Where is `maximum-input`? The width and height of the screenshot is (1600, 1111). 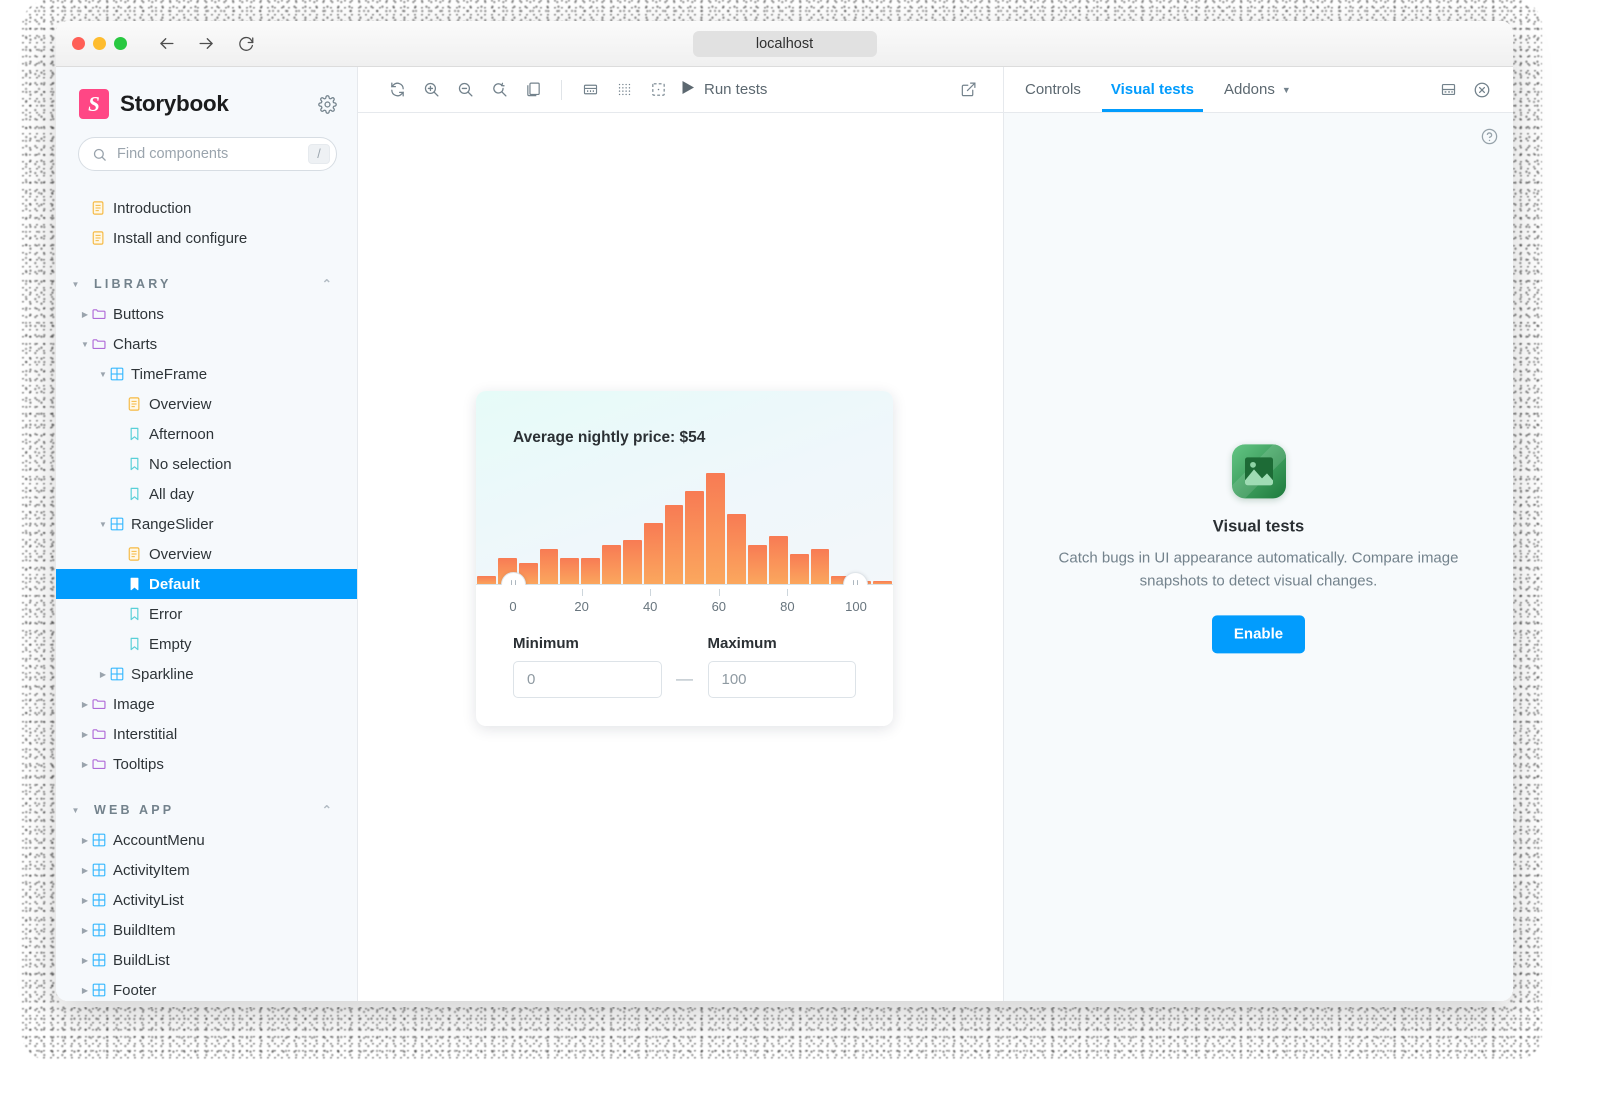 maximum-input is located at coordinates (781, 679).